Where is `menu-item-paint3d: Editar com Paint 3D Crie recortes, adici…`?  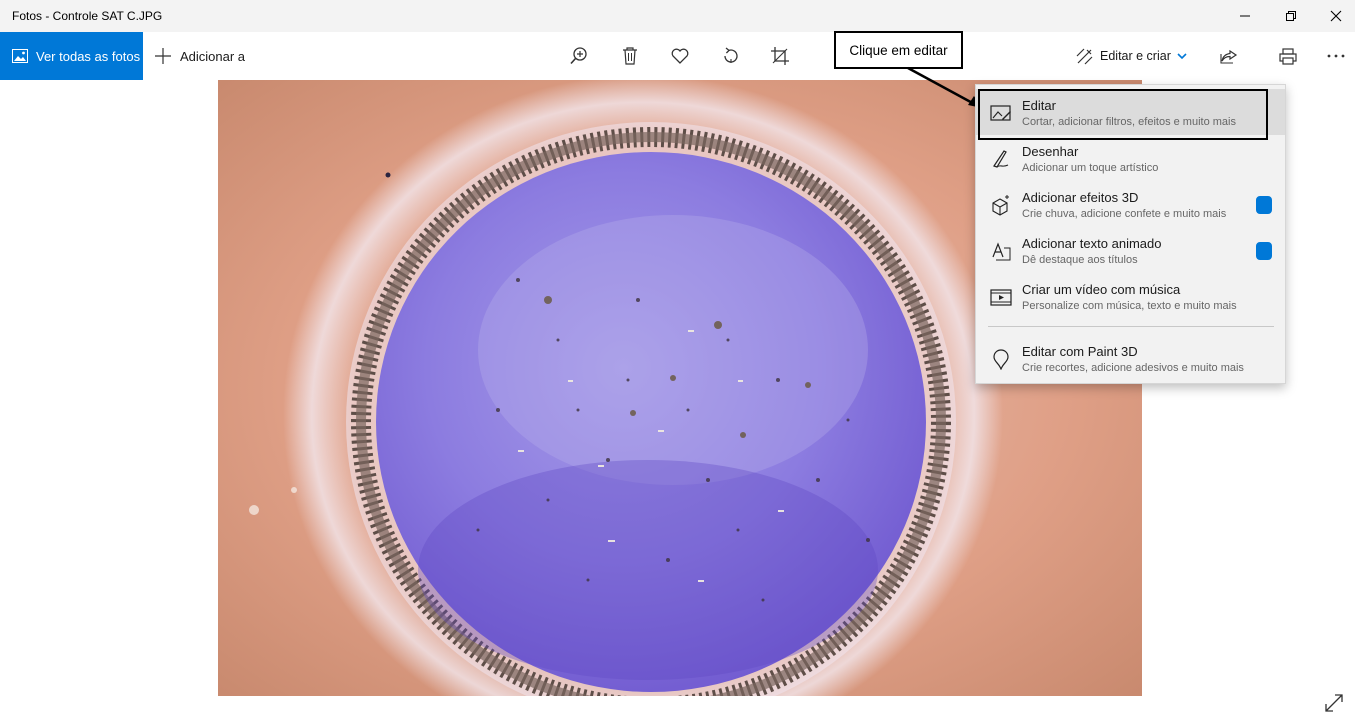 menu-item-paint3d: Editar com Paint 3D Crie recortes, adici… is located at coordinates (1130, 358).